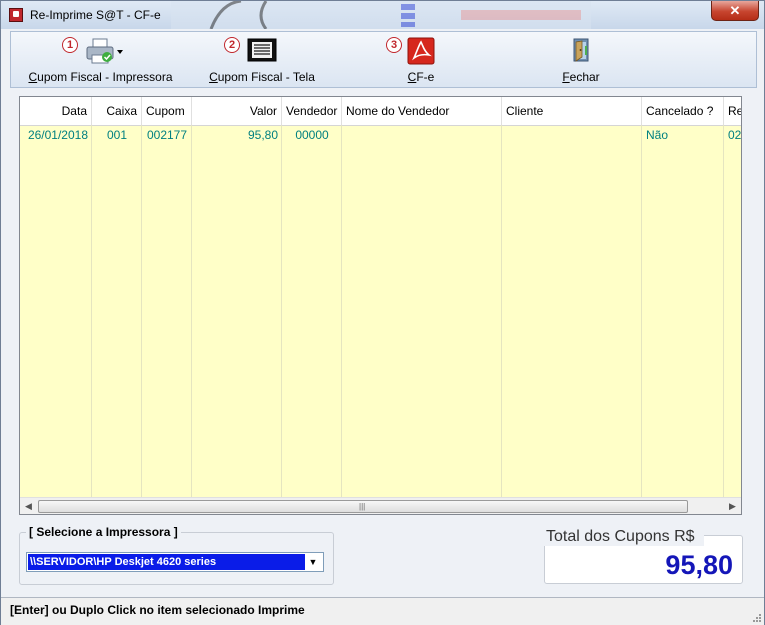 The image size is (765, 625). I want to click on col-header-nome-vendedor: Nome do Vendedor, so click(422, 111).